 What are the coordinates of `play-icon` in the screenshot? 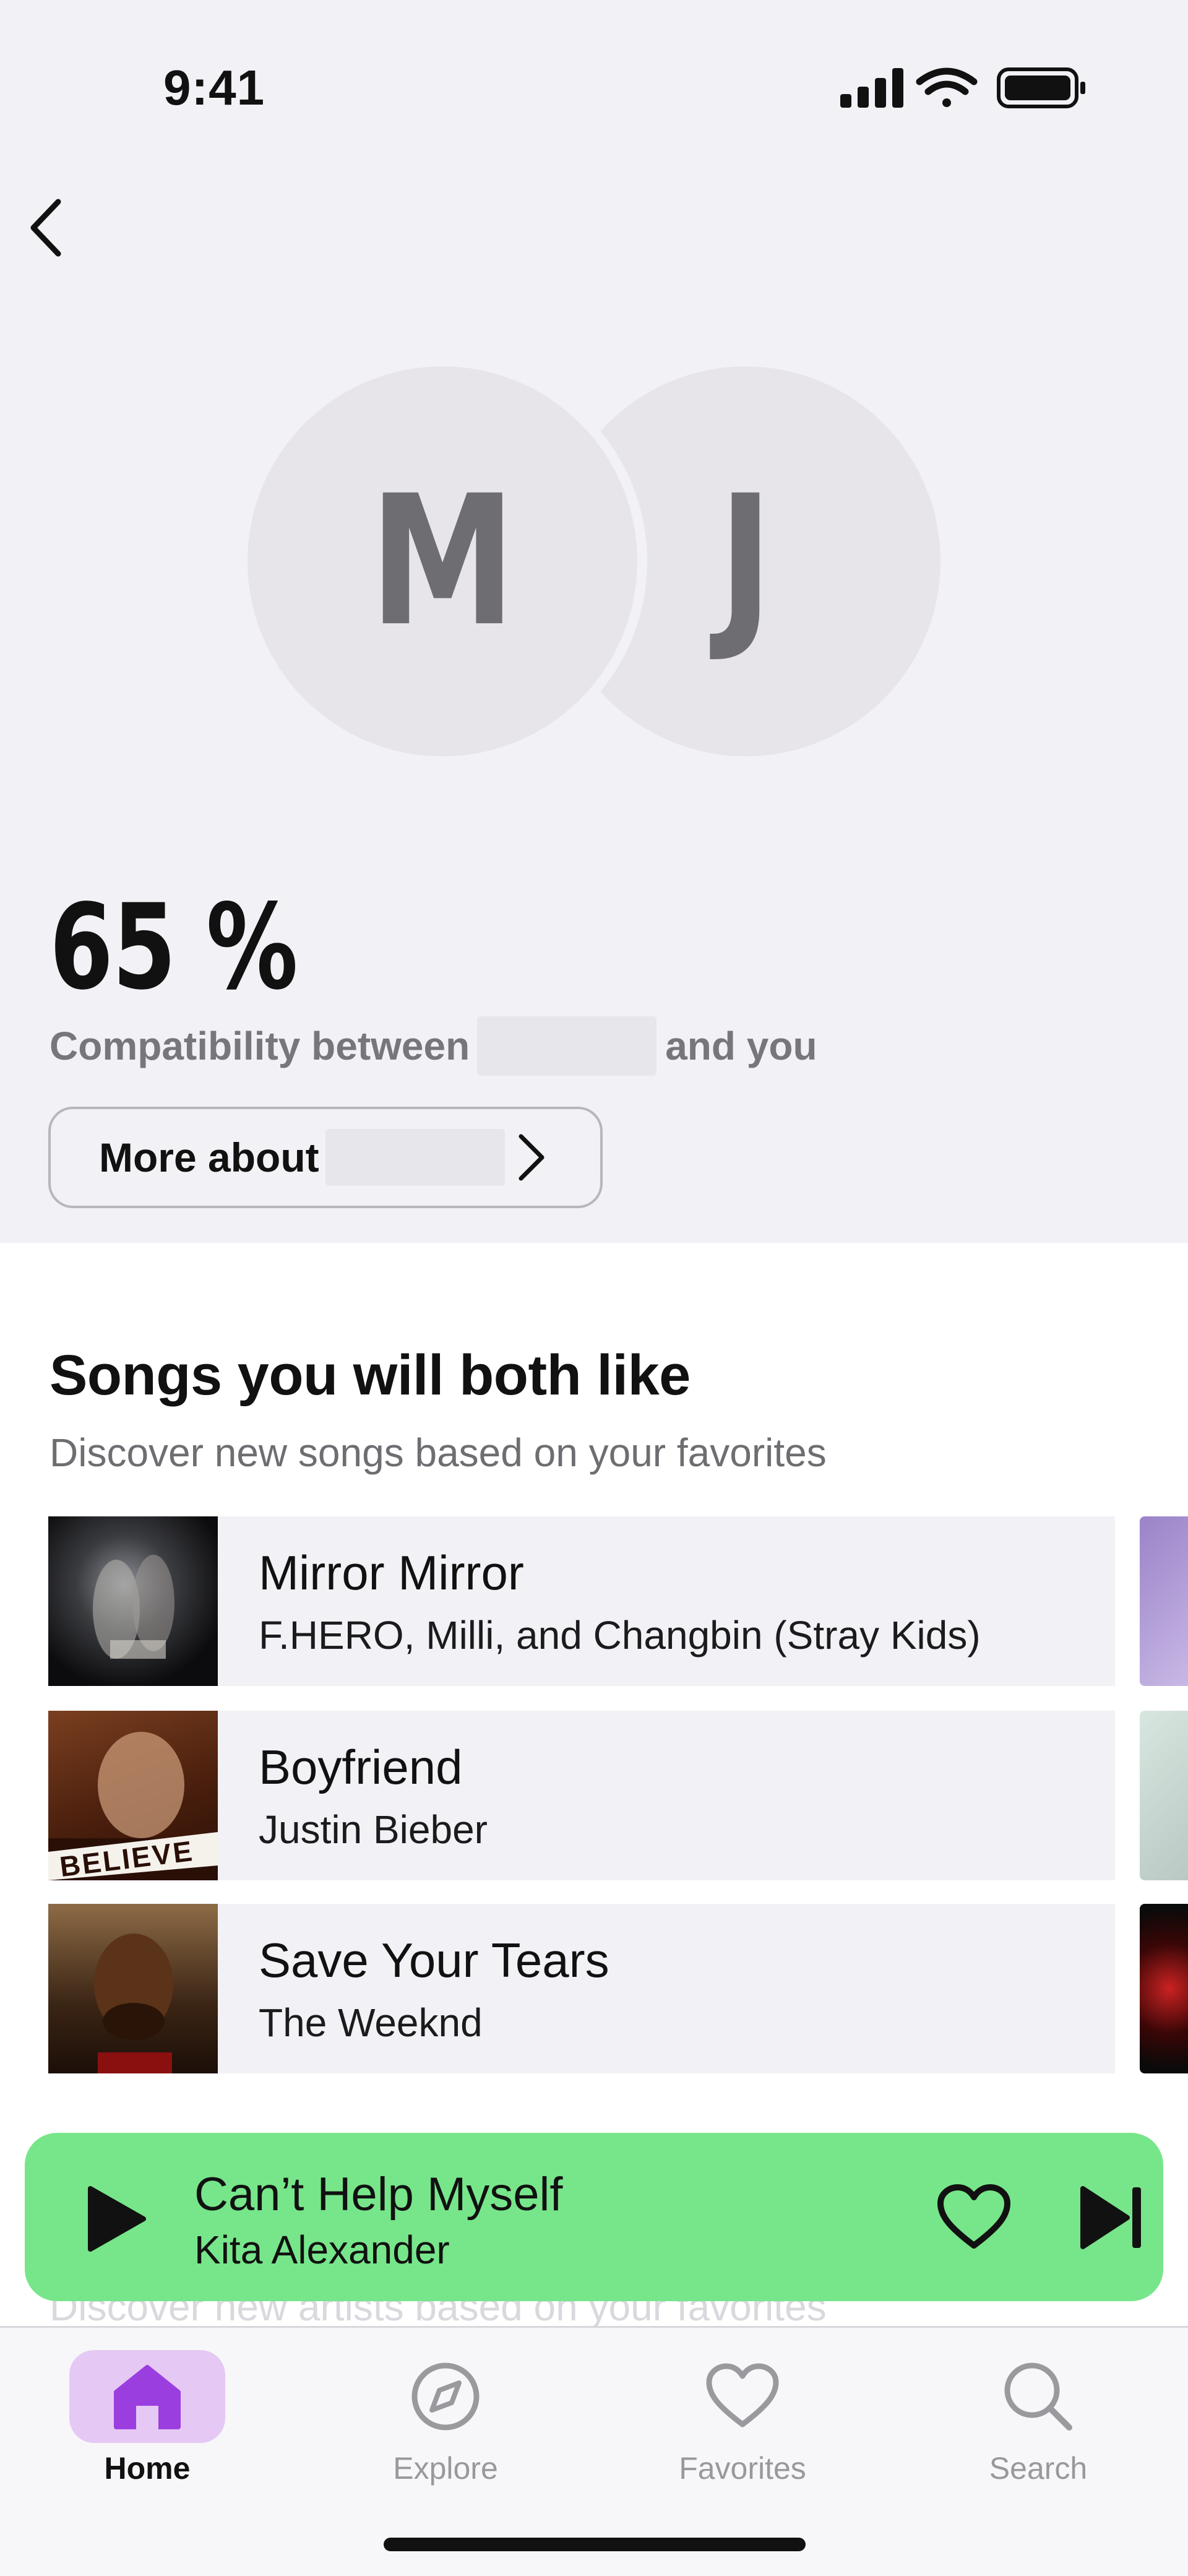 It's located at (116, 2219).